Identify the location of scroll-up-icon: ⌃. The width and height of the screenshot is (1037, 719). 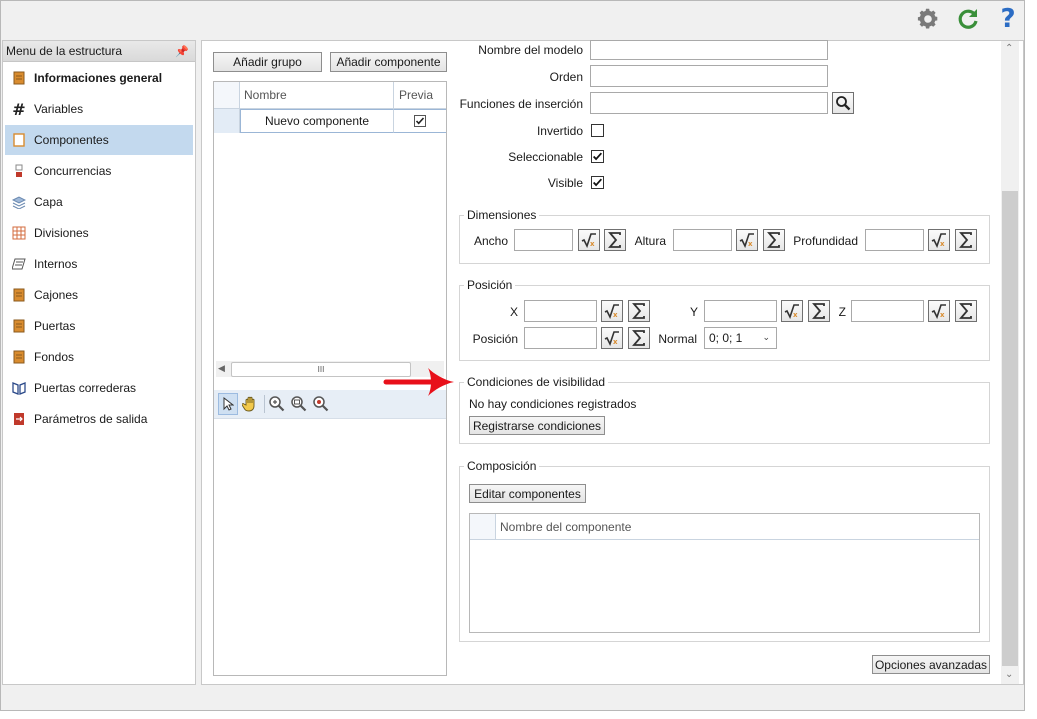
(1009, 48).